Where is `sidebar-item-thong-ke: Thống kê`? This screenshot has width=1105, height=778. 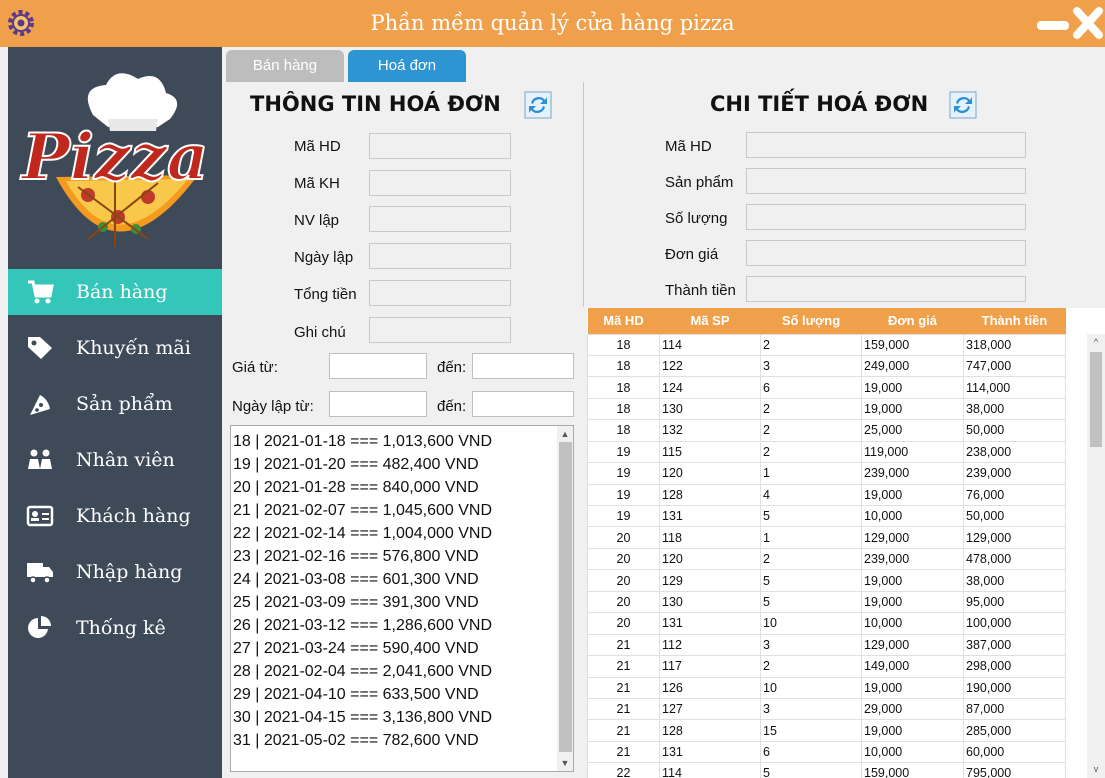
sidebar-item-thong-ke: Thống kê is located at coordinates (115, 628).